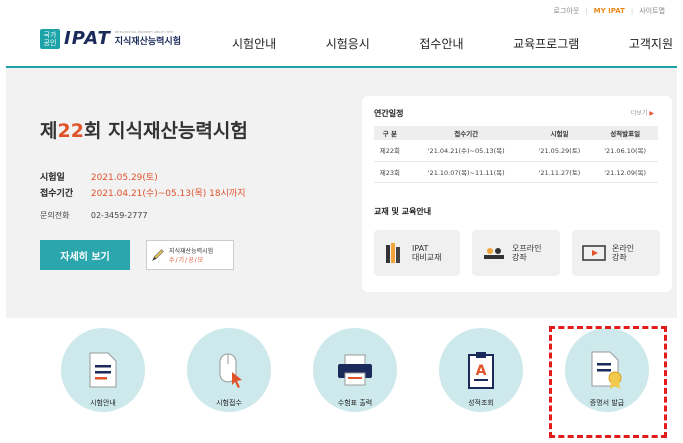 The image size is (683, 443). What do you see at coordinates (229, 403) in the screenshot?
I see `quick-item-label: 시험접수` at bounding box center [229, 403].